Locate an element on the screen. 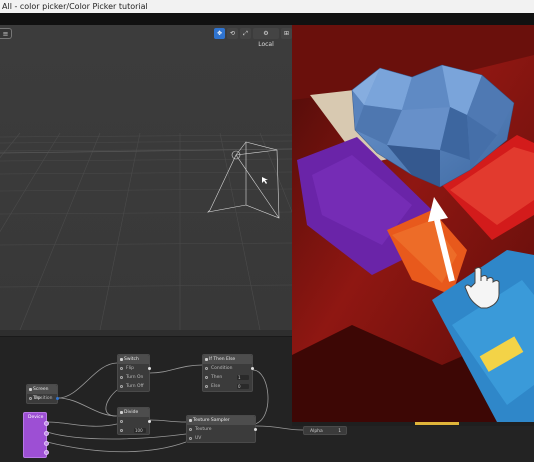  screen-tap-title: Screen Tap is located at coordinates (42, 393).